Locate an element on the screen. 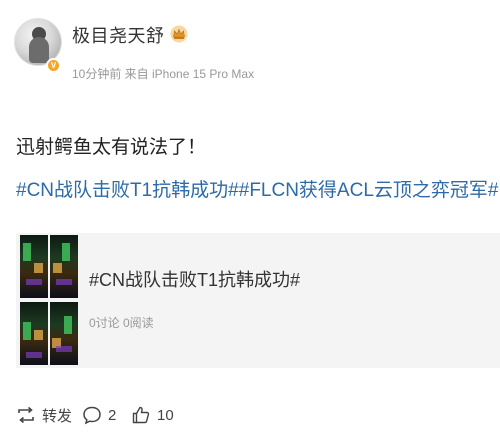  repost-button: 转发 is located at coordinates (44, 415).